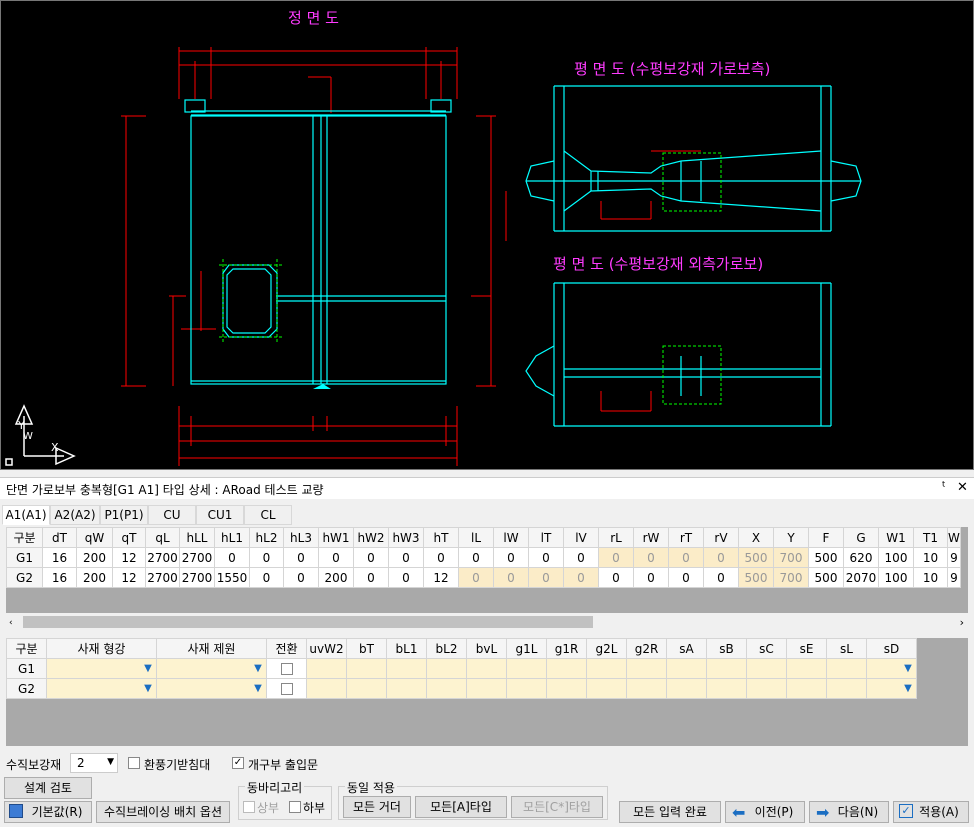 This screenshot has width=974, height=827. What do you see at coordinates (686, 537) in the screenshot?
I see `column-header-rt: rT` at bounding box center [686, 537].